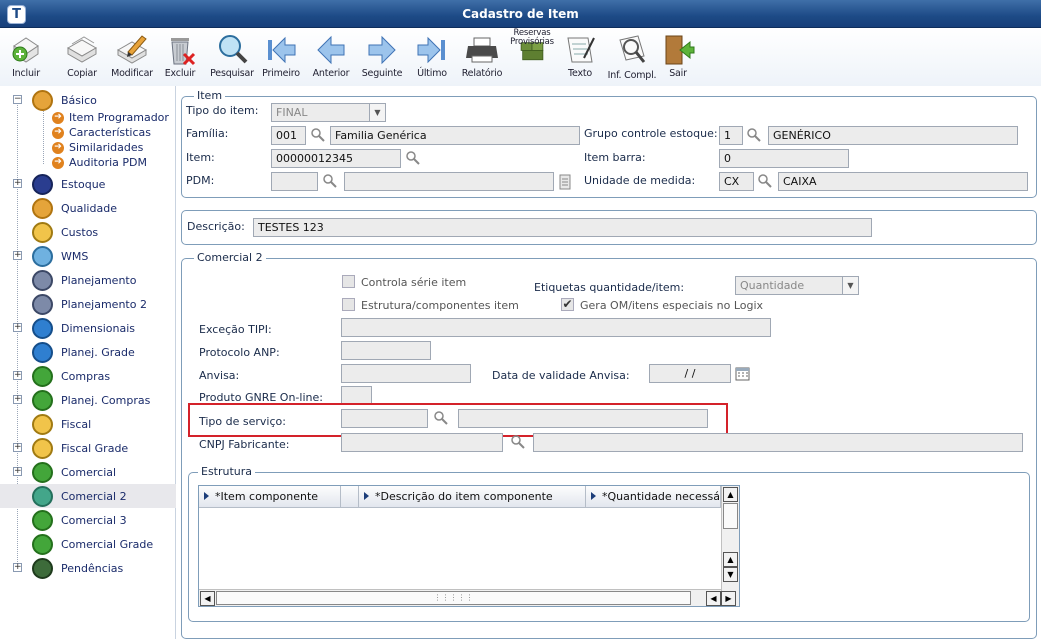 The height and width of the screenshot is (639, 1041). What do you see at coordinates (784, 158) in the screenshot?
I see `item-barra-field: 0` at bounding box center [784, 158].